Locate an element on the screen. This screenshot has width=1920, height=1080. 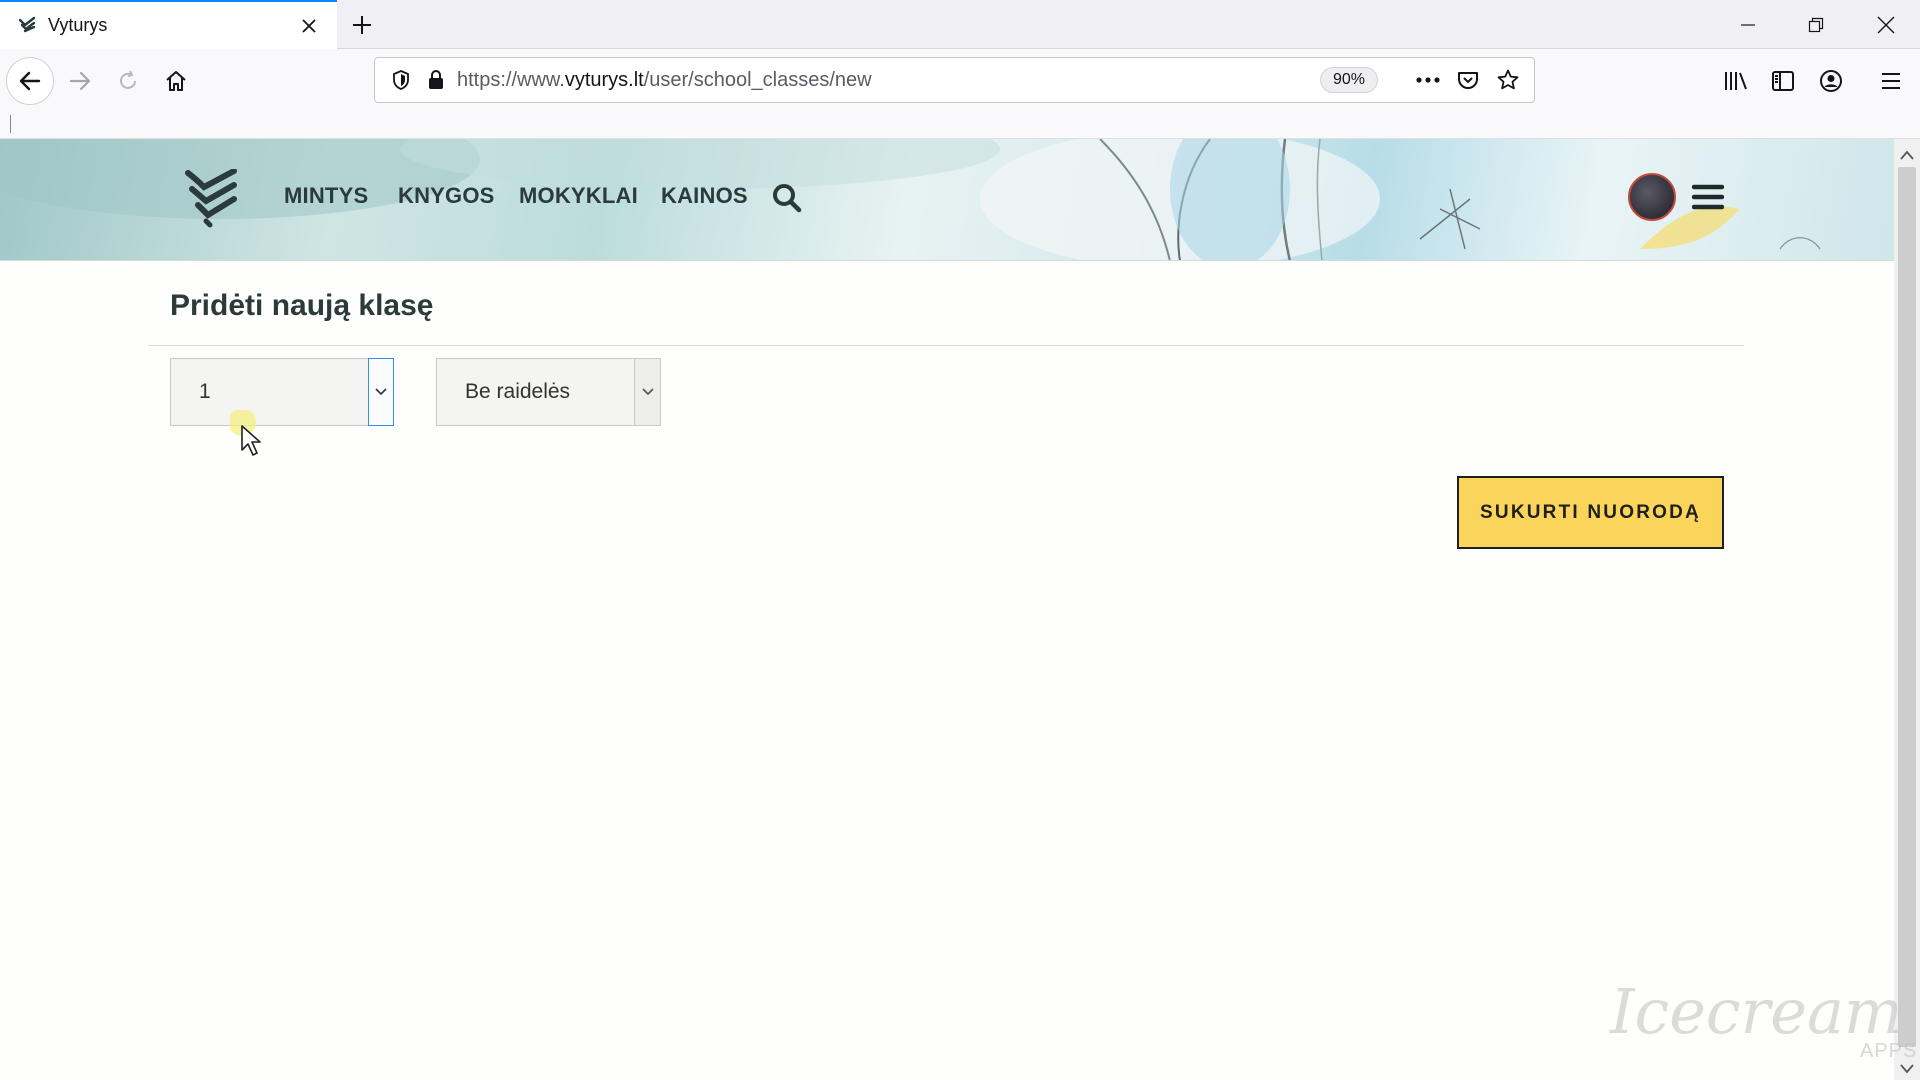
restore-window-icon is located at coordinates (1816, 24).